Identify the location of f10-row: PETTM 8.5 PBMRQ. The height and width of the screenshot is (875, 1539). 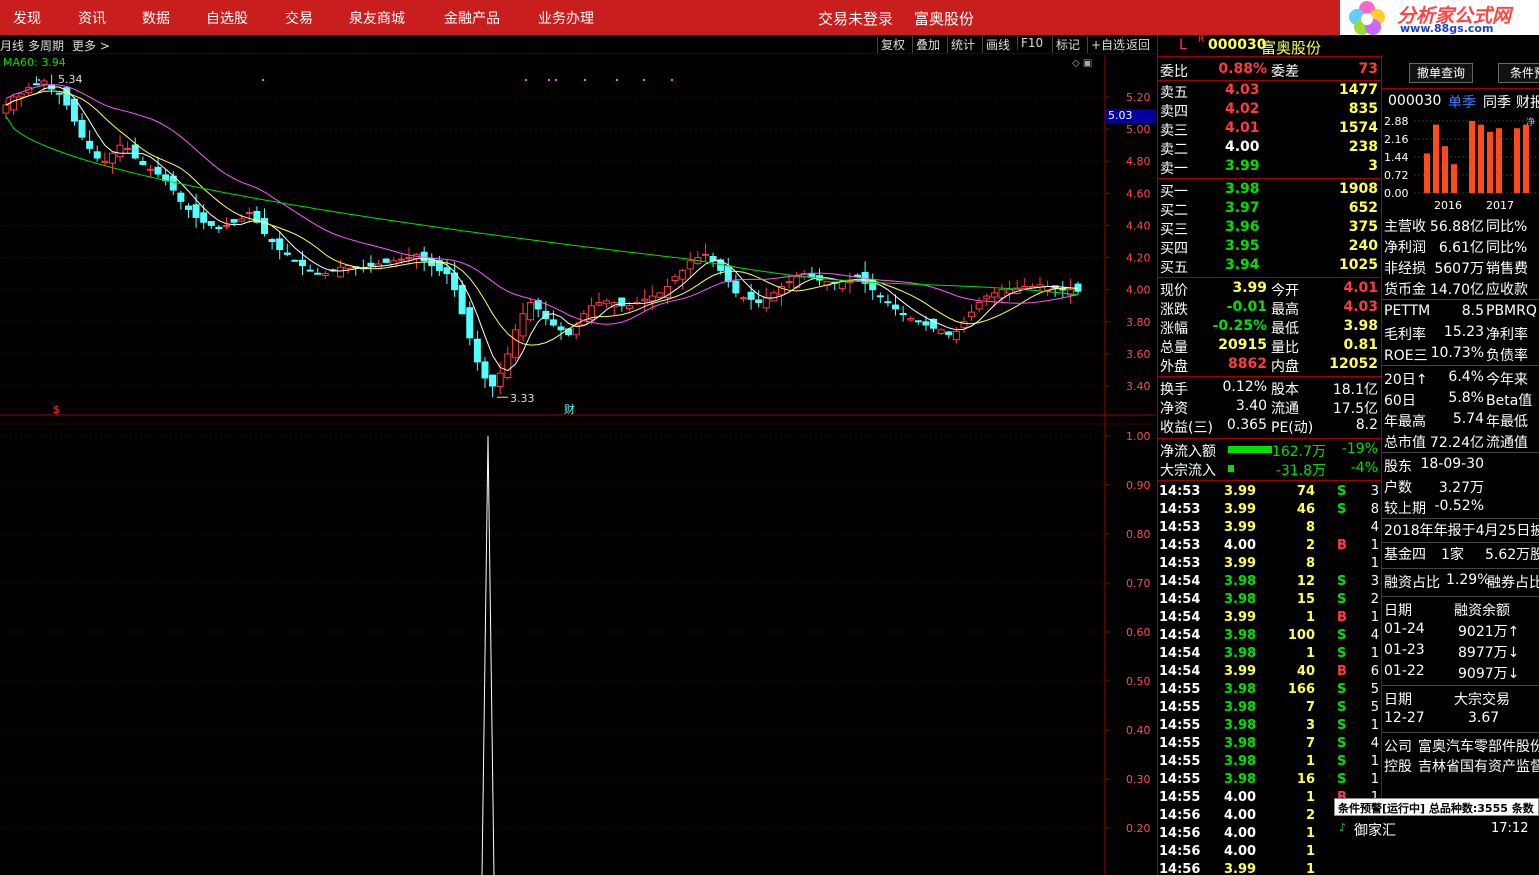
(1460, 312).